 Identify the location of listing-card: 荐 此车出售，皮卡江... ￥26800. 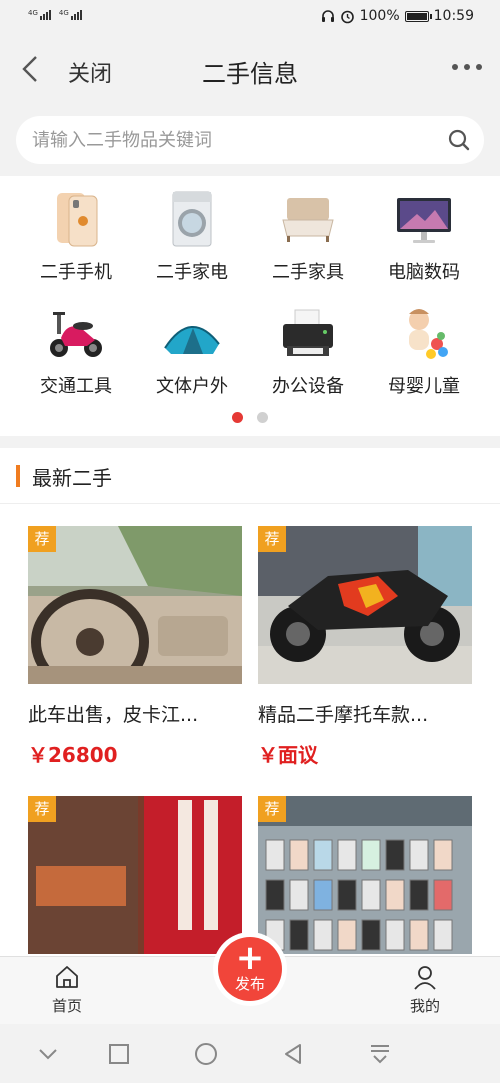
(135, 647).